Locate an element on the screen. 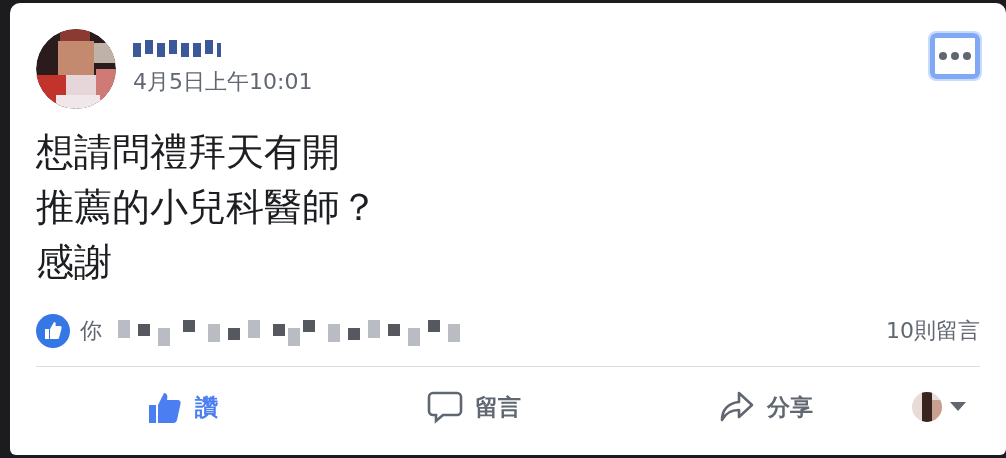  caret-icon is located at coordinates (958, 407).